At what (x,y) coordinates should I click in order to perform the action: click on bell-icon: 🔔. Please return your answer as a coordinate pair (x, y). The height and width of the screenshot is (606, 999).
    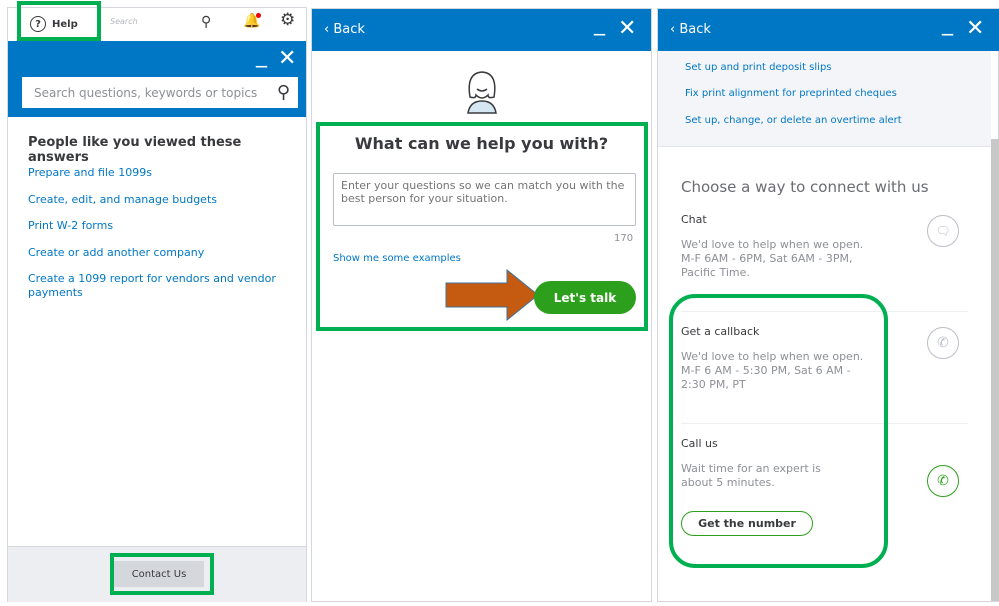
    Looking at the image, I should click on (252, 21).